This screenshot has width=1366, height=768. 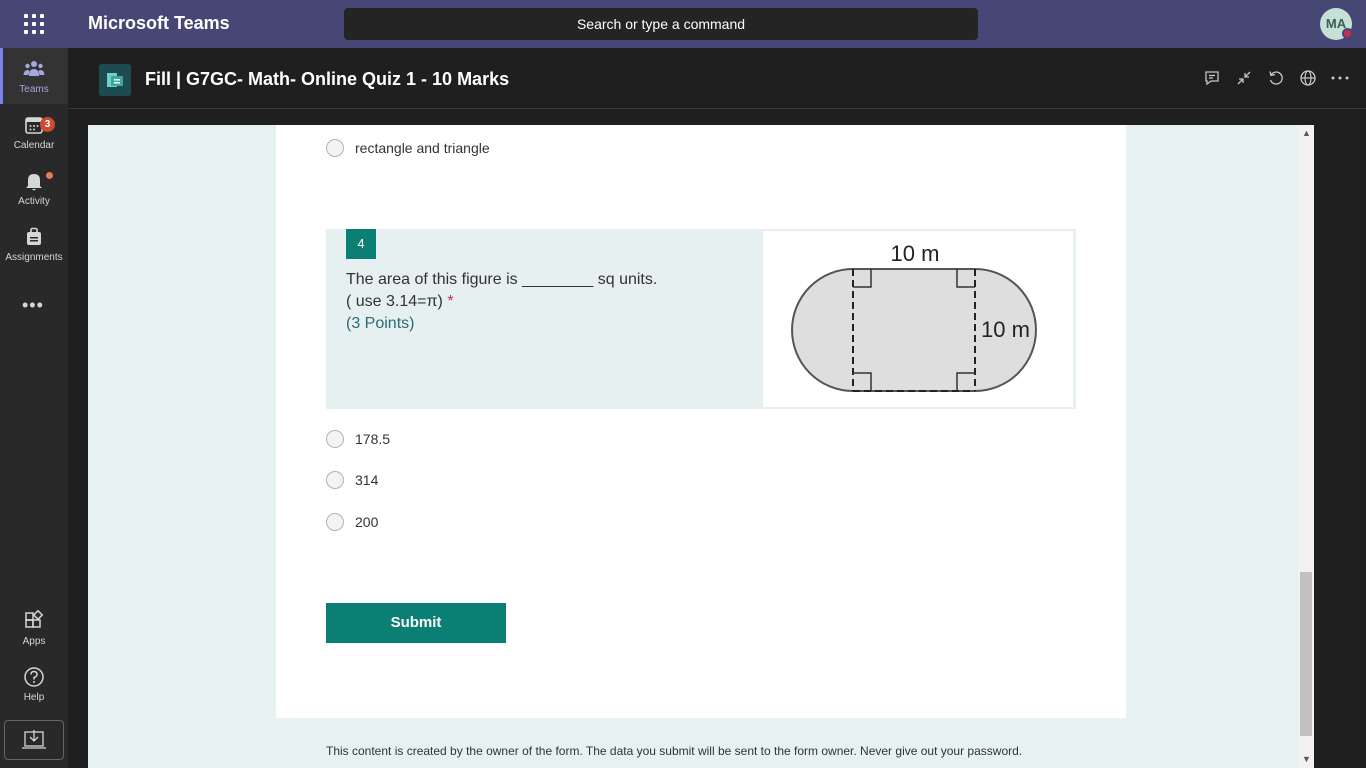 What do you see at coordinates (422, 148) in the screenshot?
I see `option-label: rectangle and triangle` at bounding box center [422, 148].